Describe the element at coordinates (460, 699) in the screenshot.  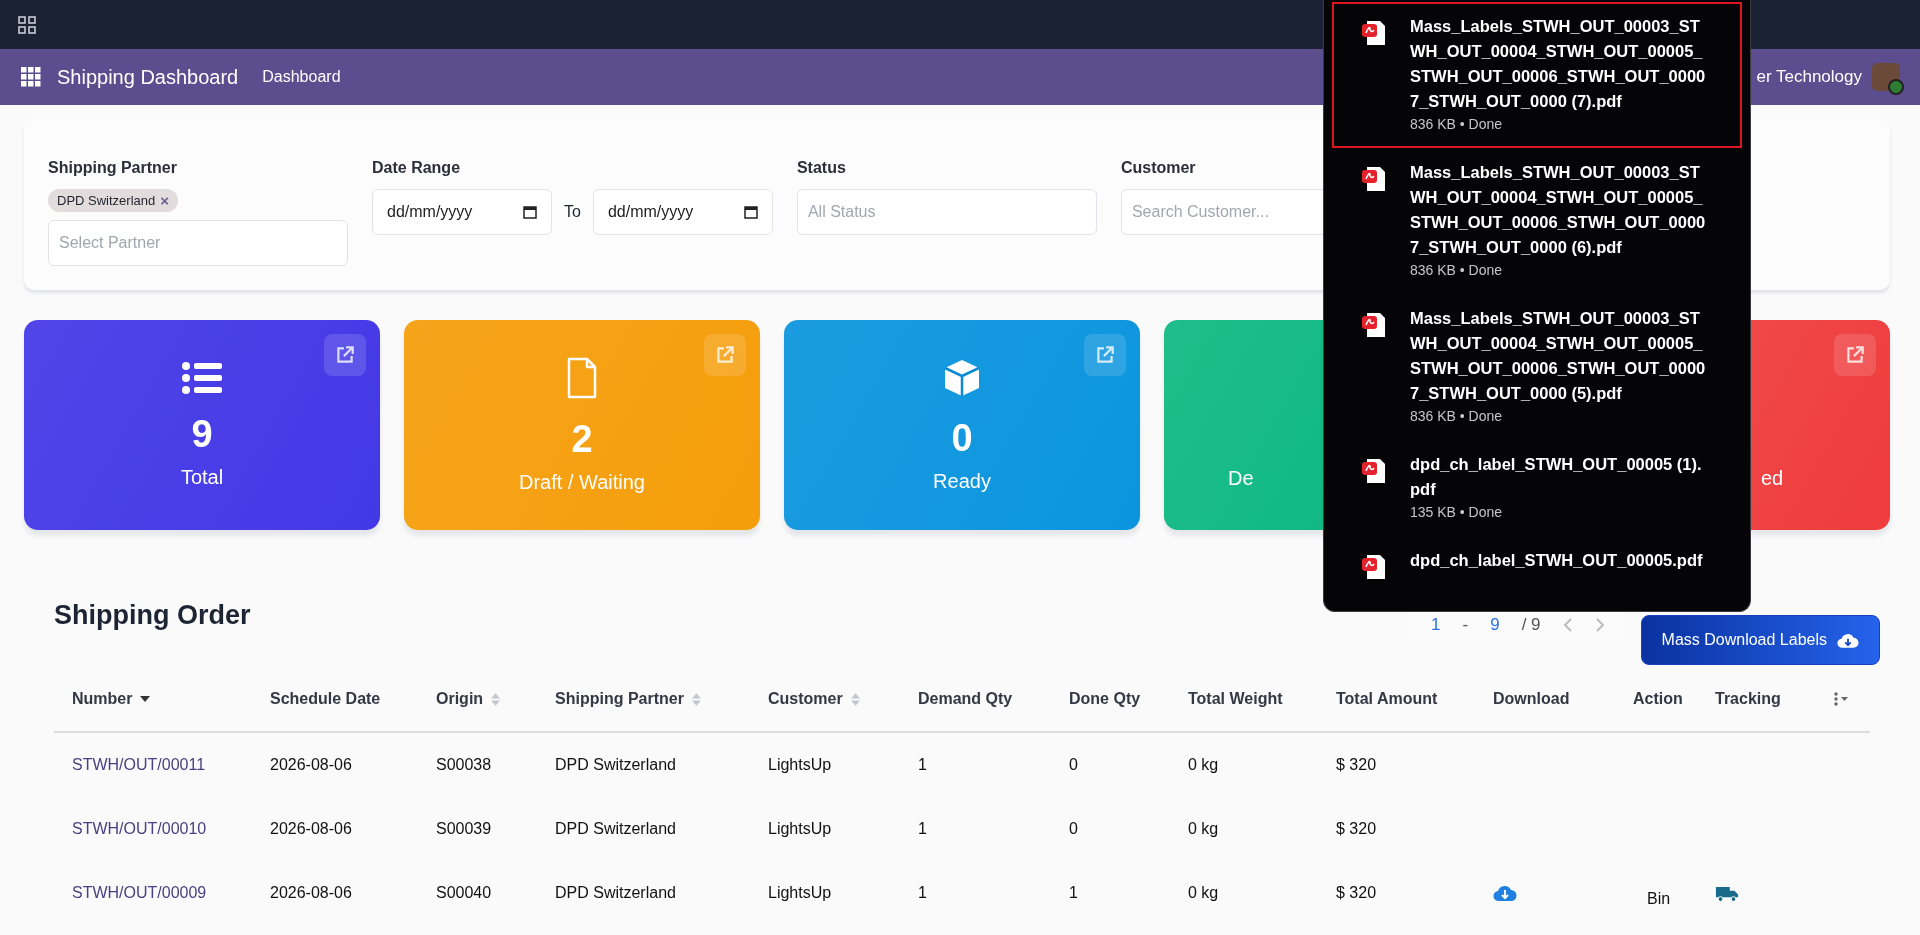
I see `column-header: Origin` at that location.